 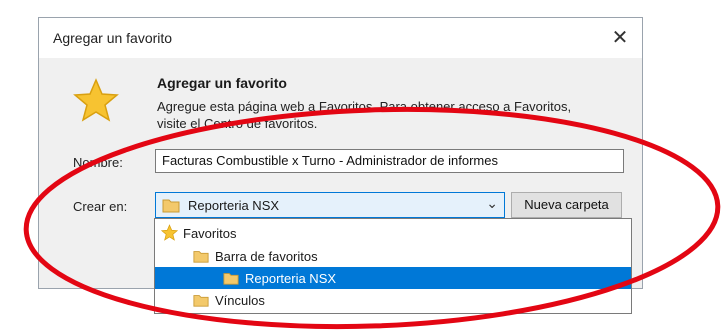 What do you see at coordinates (266, 256) in the screenshot?
I see `folder-item-label: Barra de favoritos` at bounding box center [266, 256].